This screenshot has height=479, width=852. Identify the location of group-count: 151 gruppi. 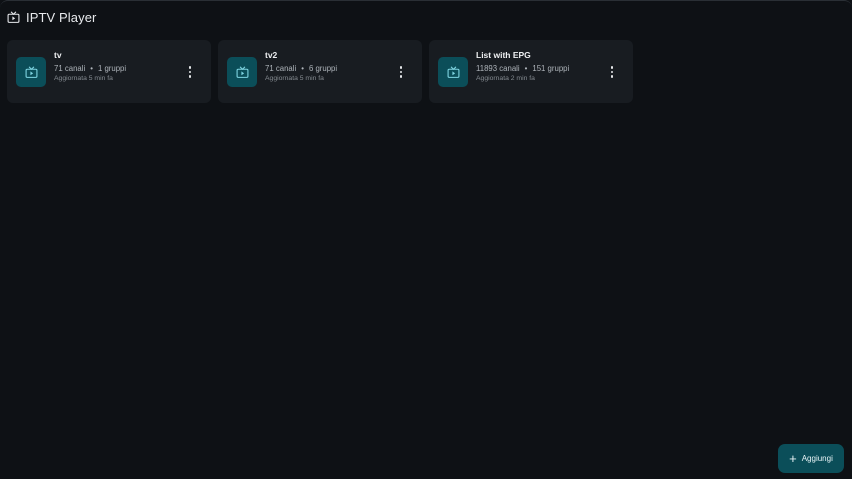
(551, 68).